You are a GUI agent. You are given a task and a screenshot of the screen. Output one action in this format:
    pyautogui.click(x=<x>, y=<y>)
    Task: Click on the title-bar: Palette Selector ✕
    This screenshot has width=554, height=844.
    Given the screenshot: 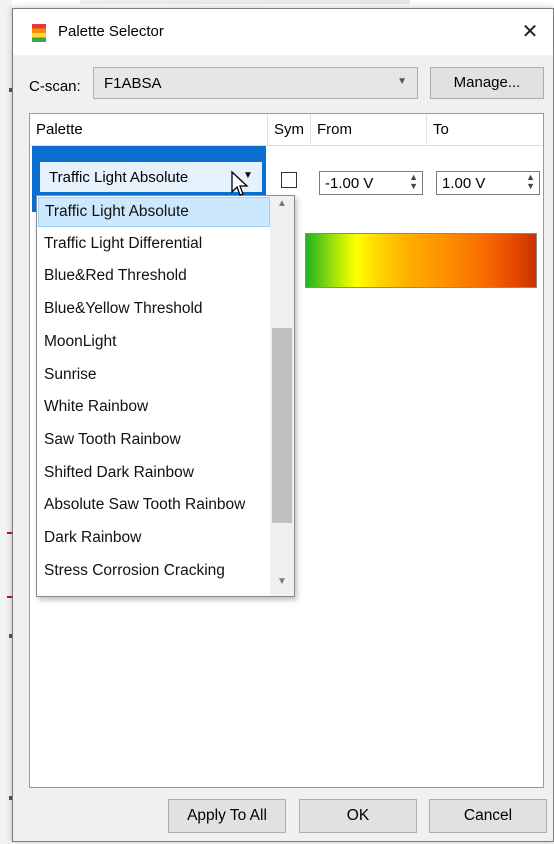 What is the action you would take?
    pyautogui.click(x=283, y=32)
    